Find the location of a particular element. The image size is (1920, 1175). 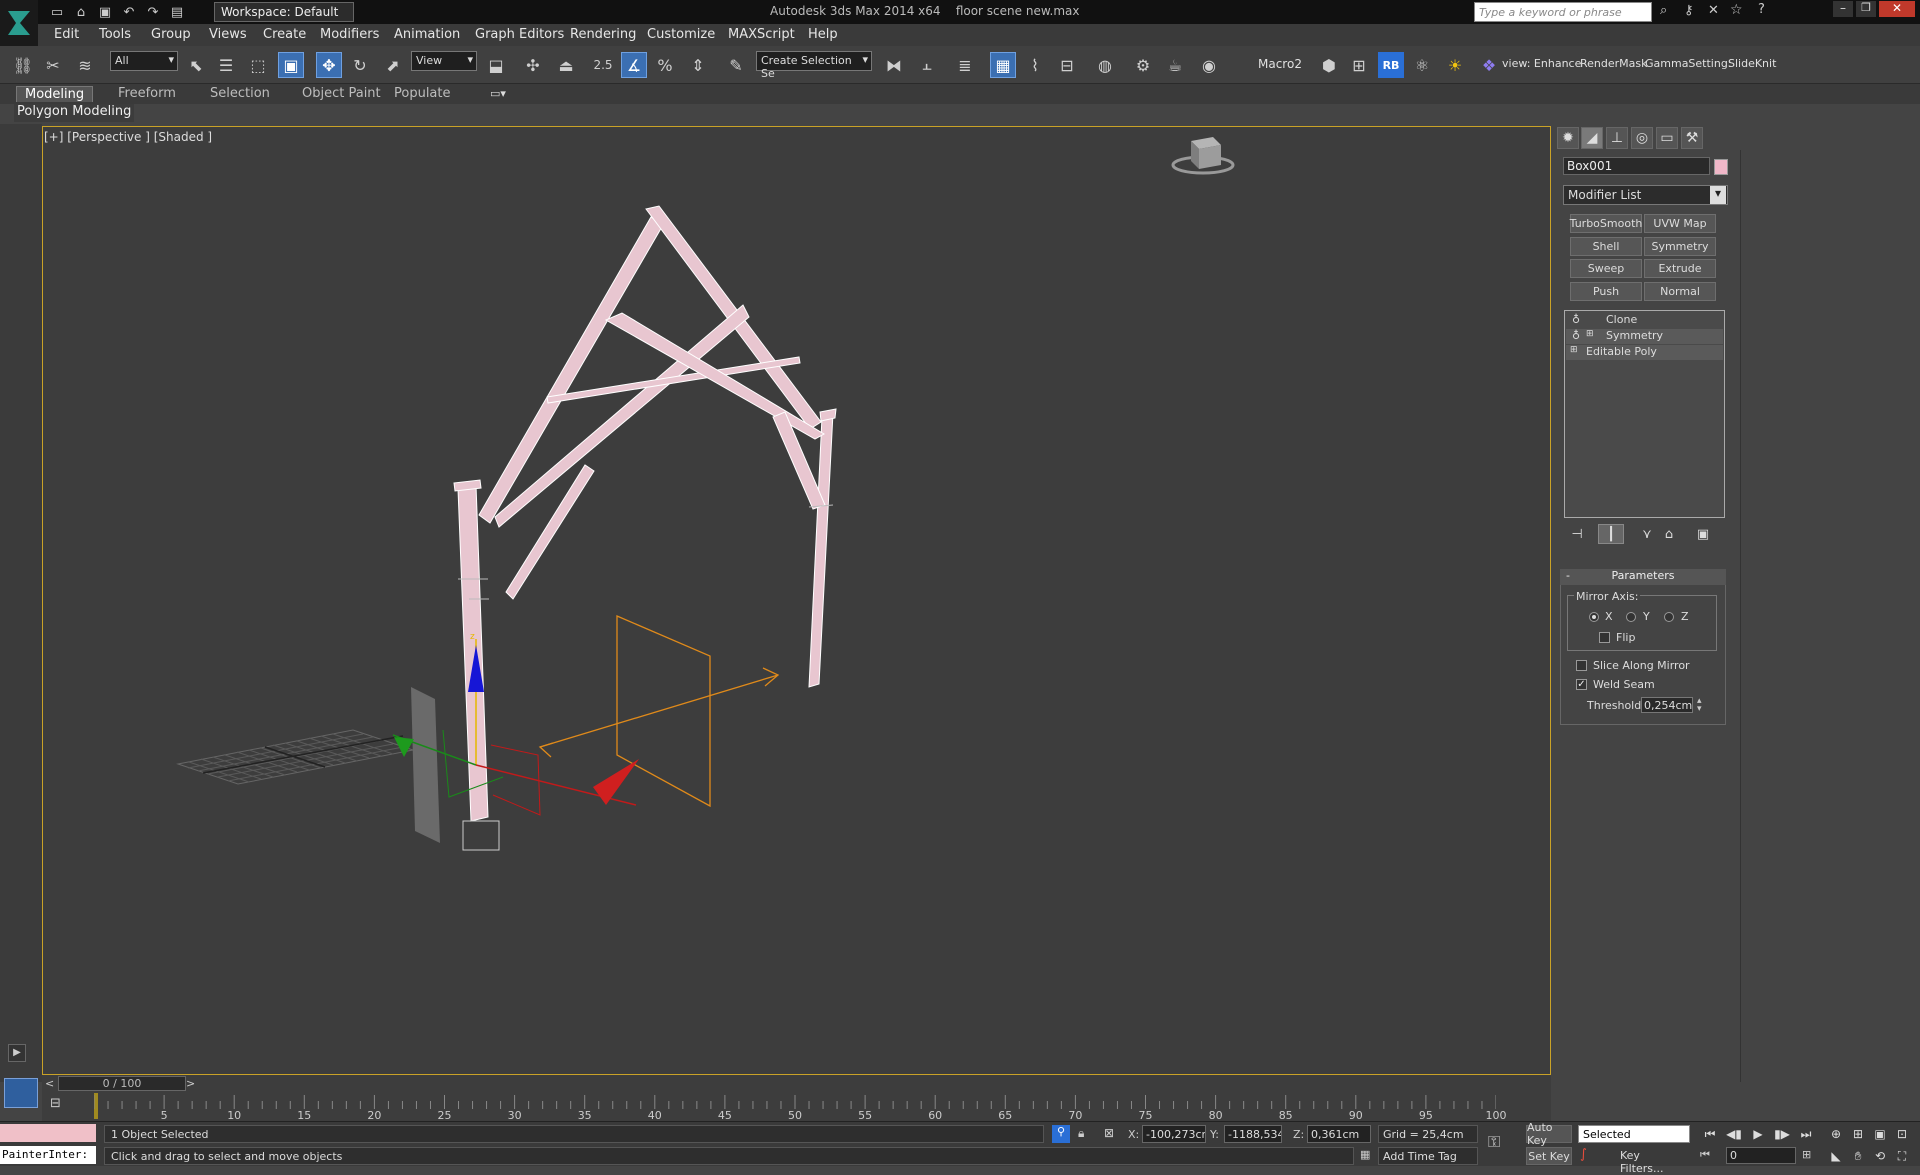

y-coordinate-field: -1188,534 is located at coordinates (1253, 1134).